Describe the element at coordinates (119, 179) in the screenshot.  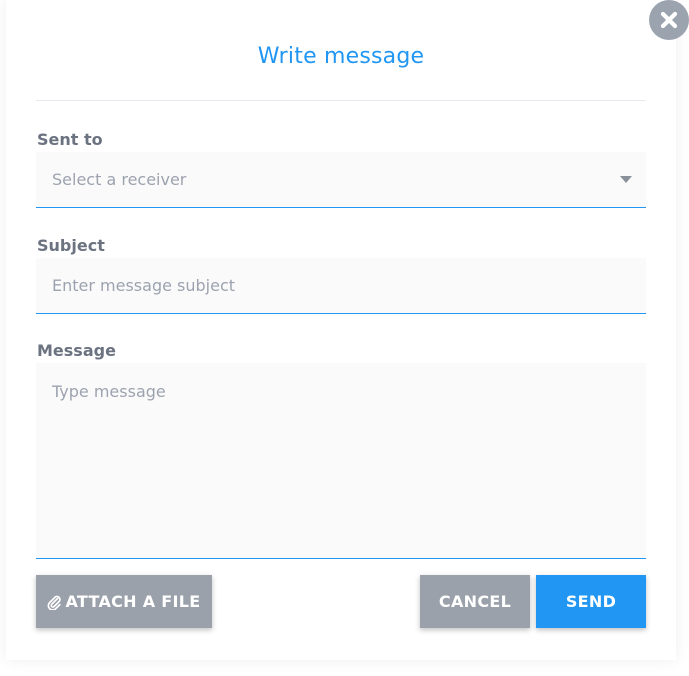
I see `recipient-placeholder: Select a receiver` at that location.